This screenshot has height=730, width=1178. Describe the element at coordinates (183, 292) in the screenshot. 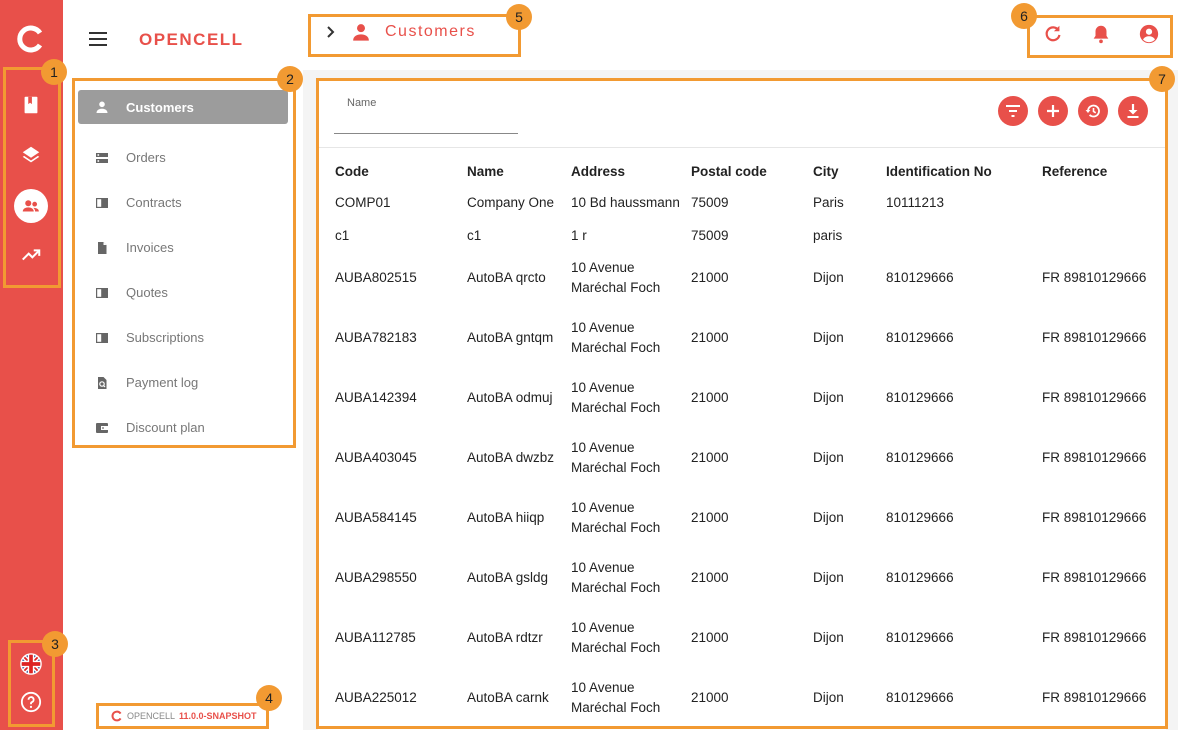

I see `menu-item-quotes: Quotes` at that location.